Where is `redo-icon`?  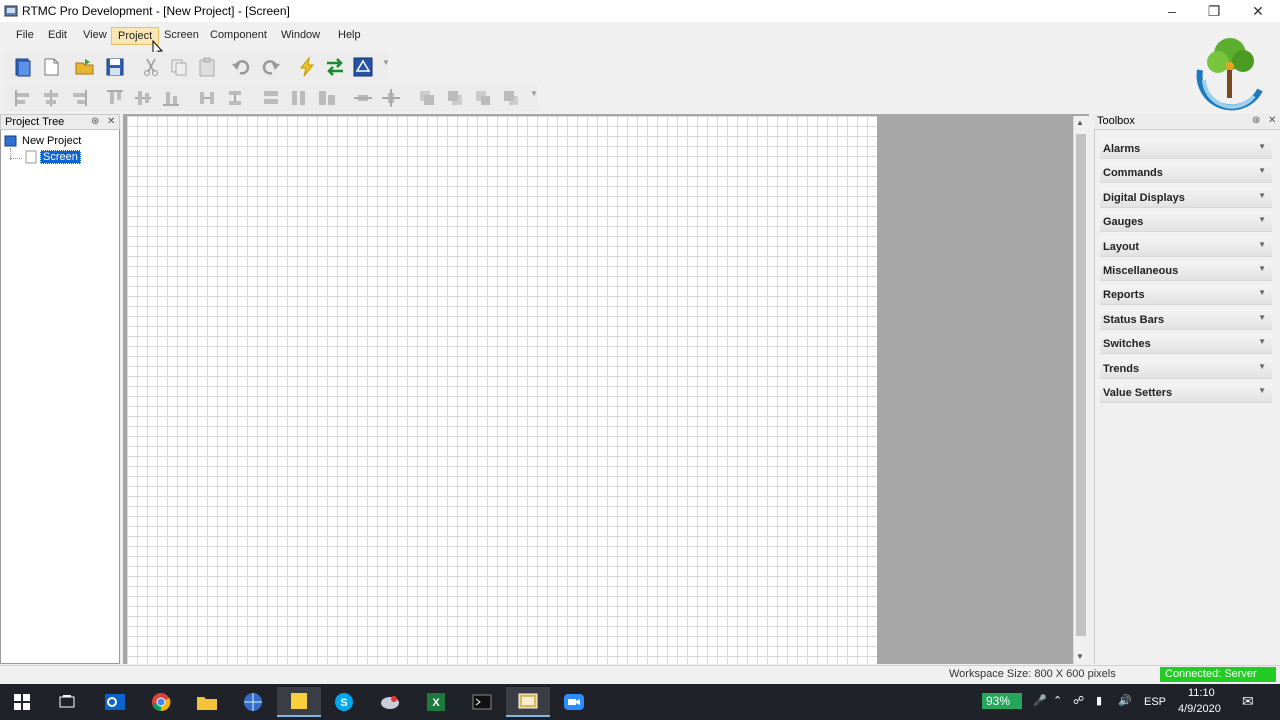 redo-icon is located at coordinates (271, 67).